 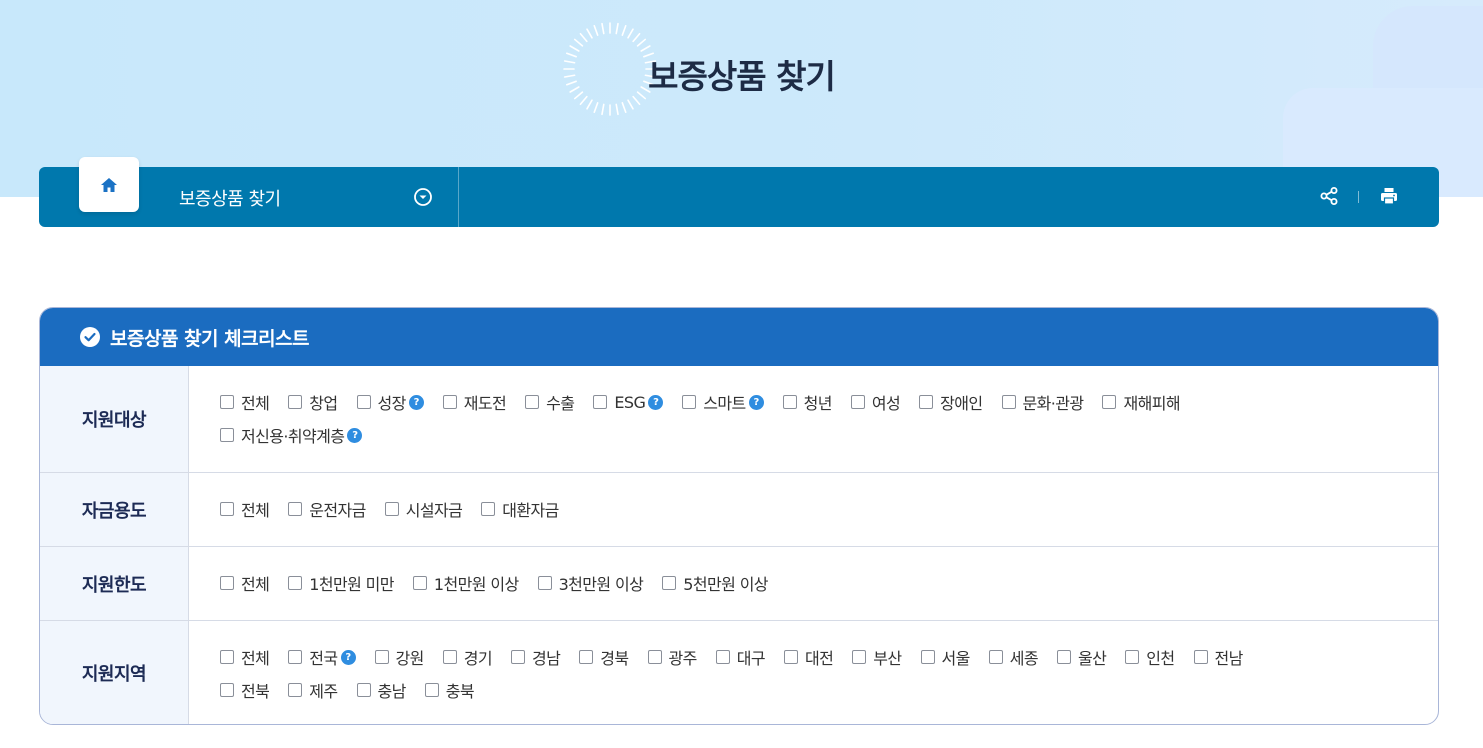 What do you see at coordinates (245, 690) in the screenshot?
I see `filter-option: 전북` at bounding box center [245, 690].